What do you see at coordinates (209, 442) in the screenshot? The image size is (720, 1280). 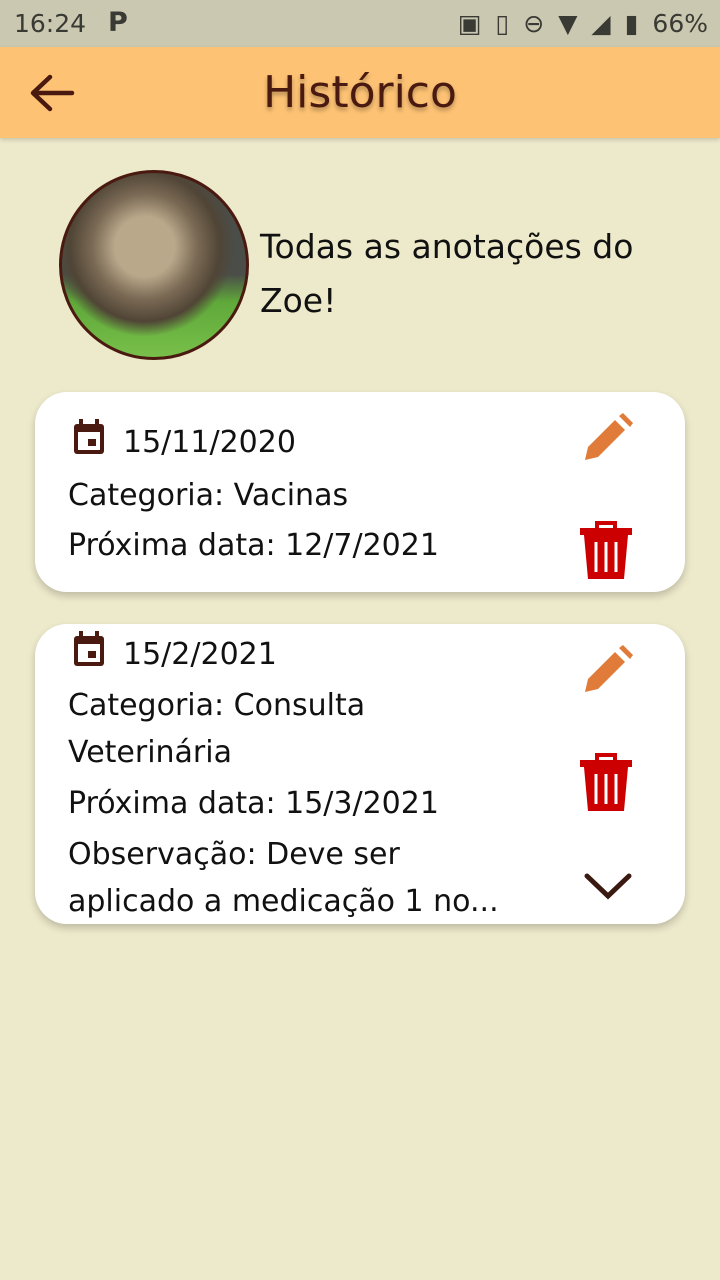 I see `entry-date: 15/11/2020` at bounding box center [209, 442].